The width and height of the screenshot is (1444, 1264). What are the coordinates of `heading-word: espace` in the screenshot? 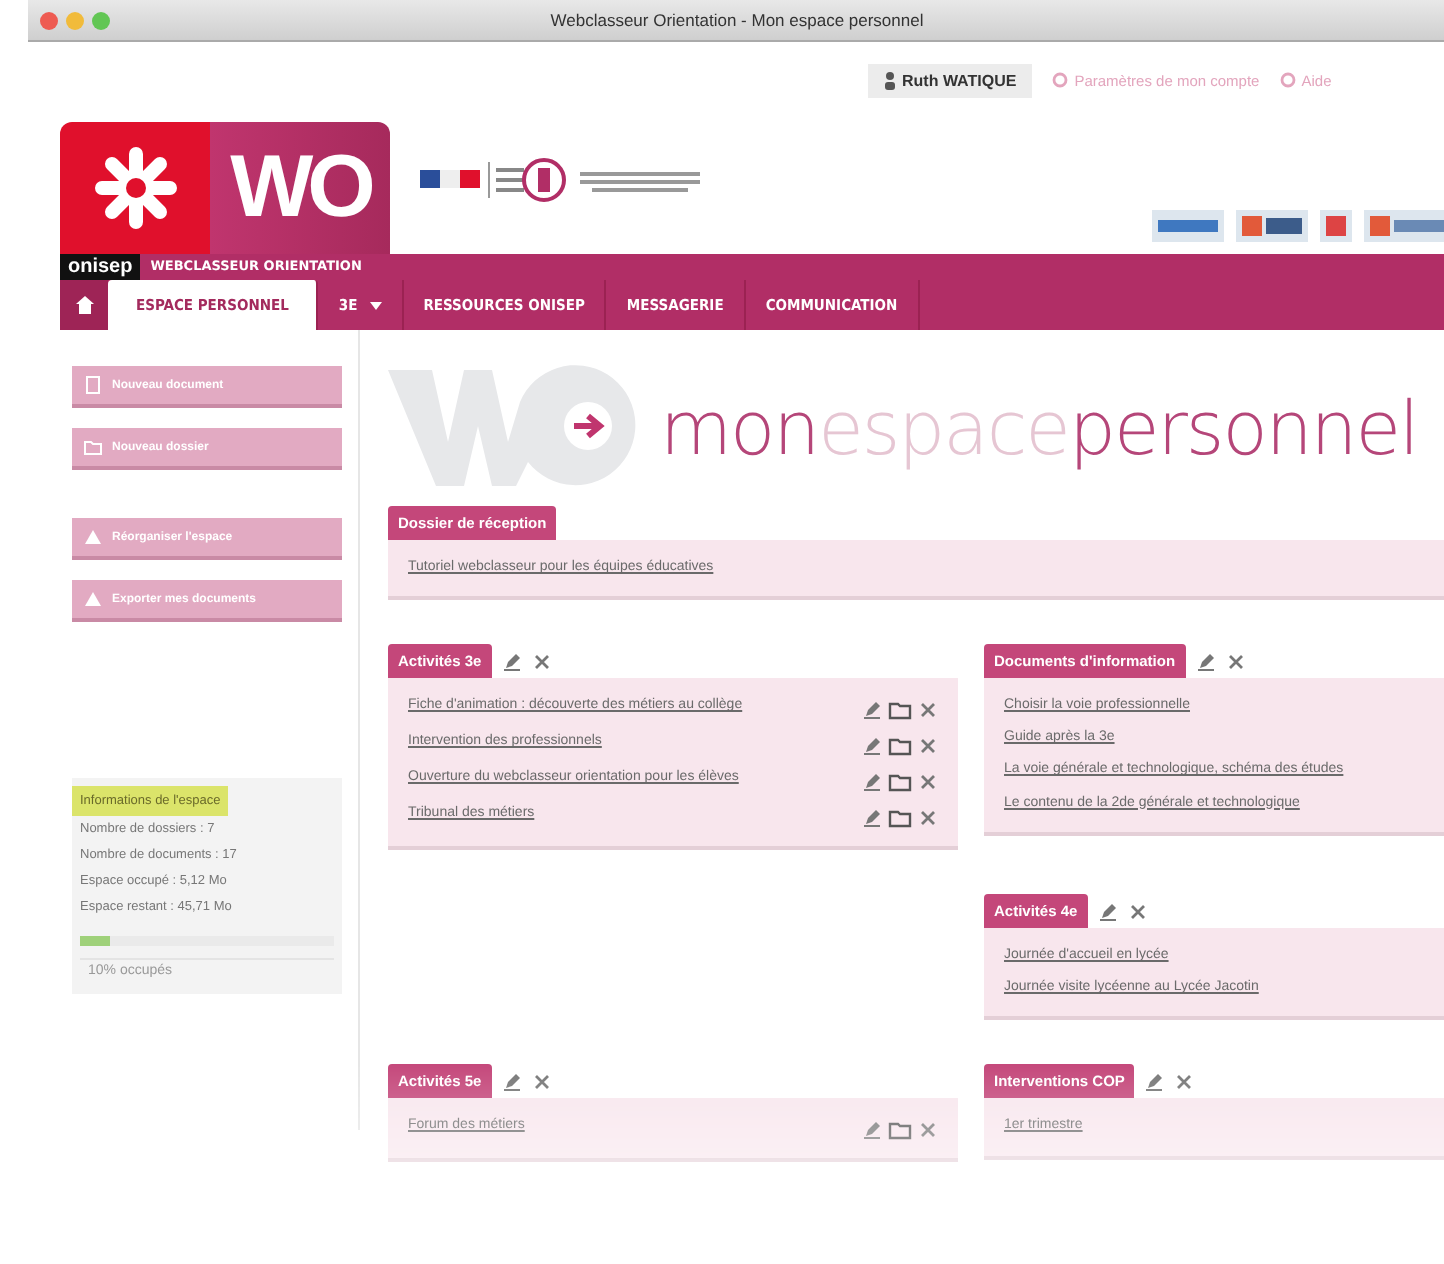 It's located at (943, 428).